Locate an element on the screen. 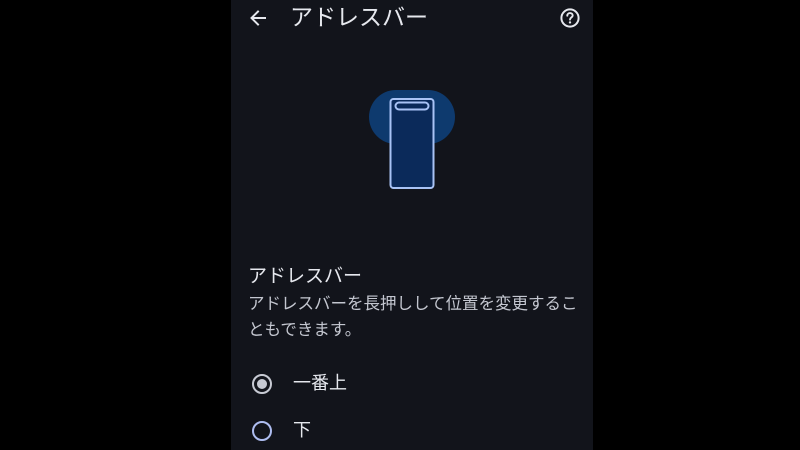  radio-top is located at coordinates (262, 384).